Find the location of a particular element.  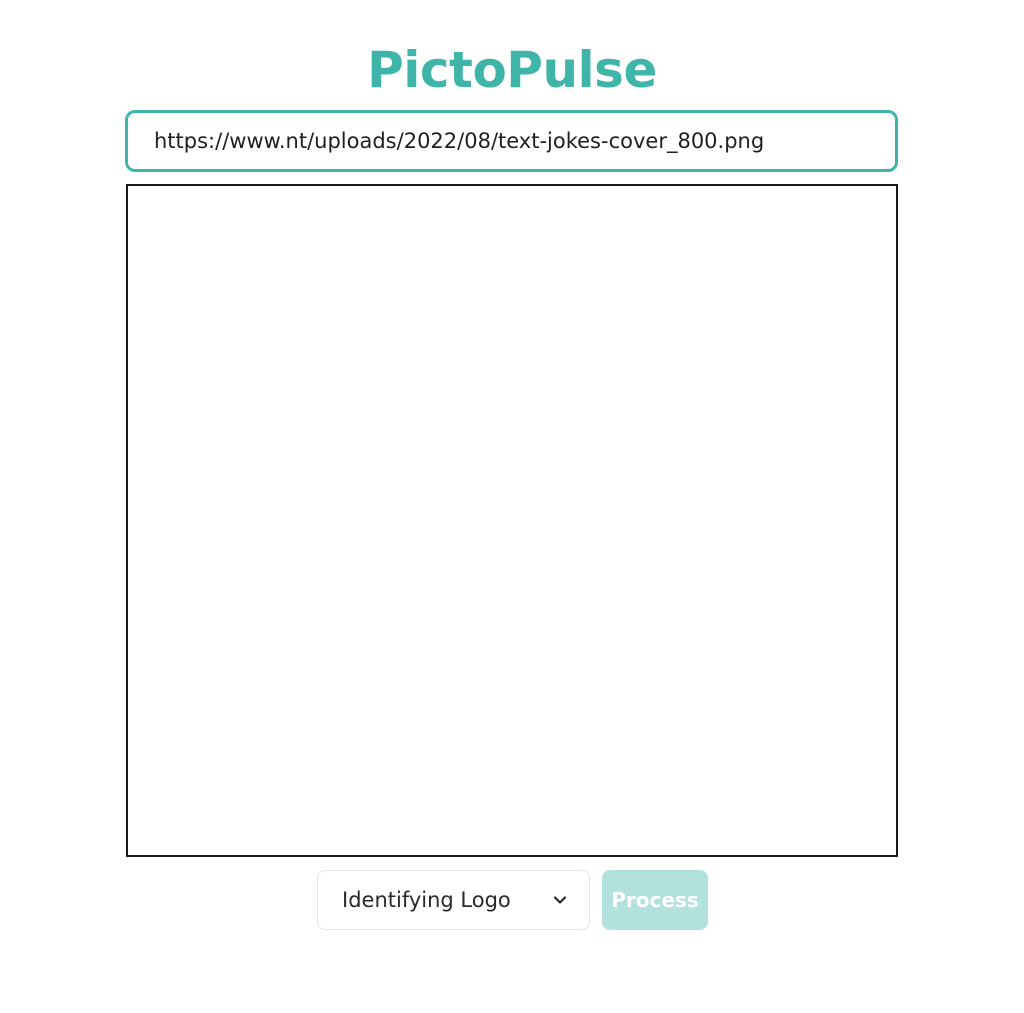

mode-select: Identifying Logo is located at coordinates (453, 900).